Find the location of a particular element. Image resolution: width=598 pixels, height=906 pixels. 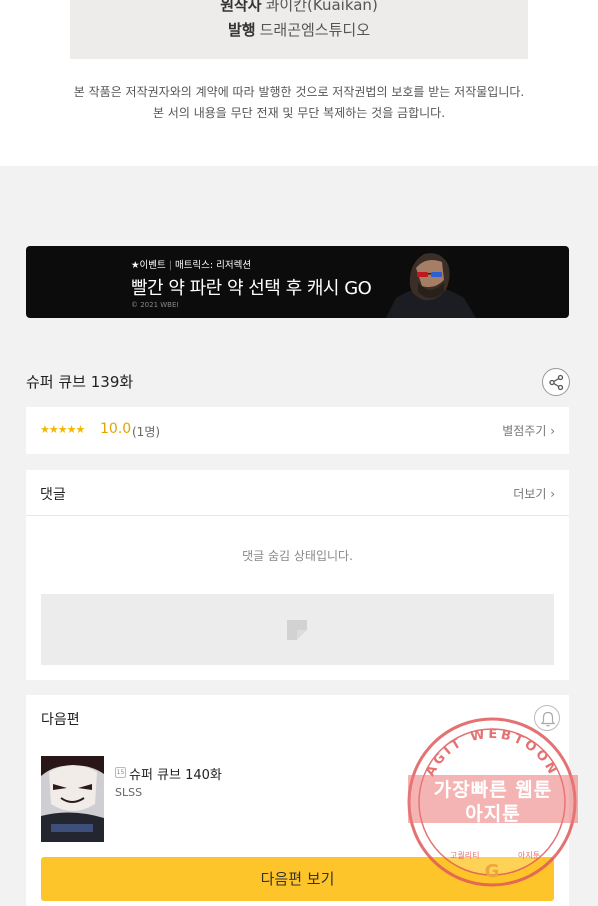

credit-publisher-label: 발행 is located at coordinates (241, 30).